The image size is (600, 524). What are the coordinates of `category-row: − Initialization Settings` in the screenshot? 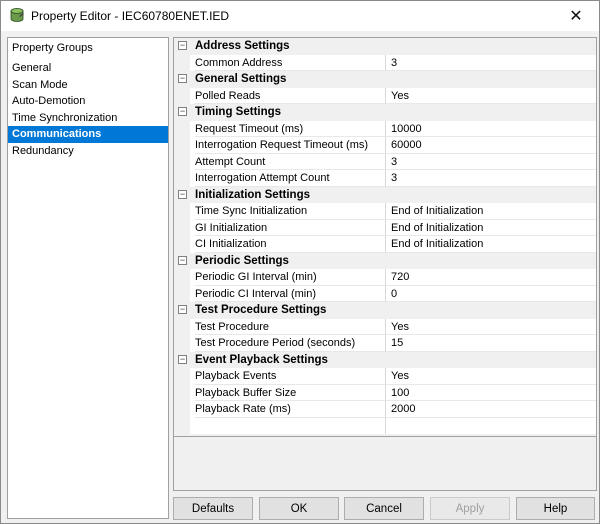 It's located at (385, 194).